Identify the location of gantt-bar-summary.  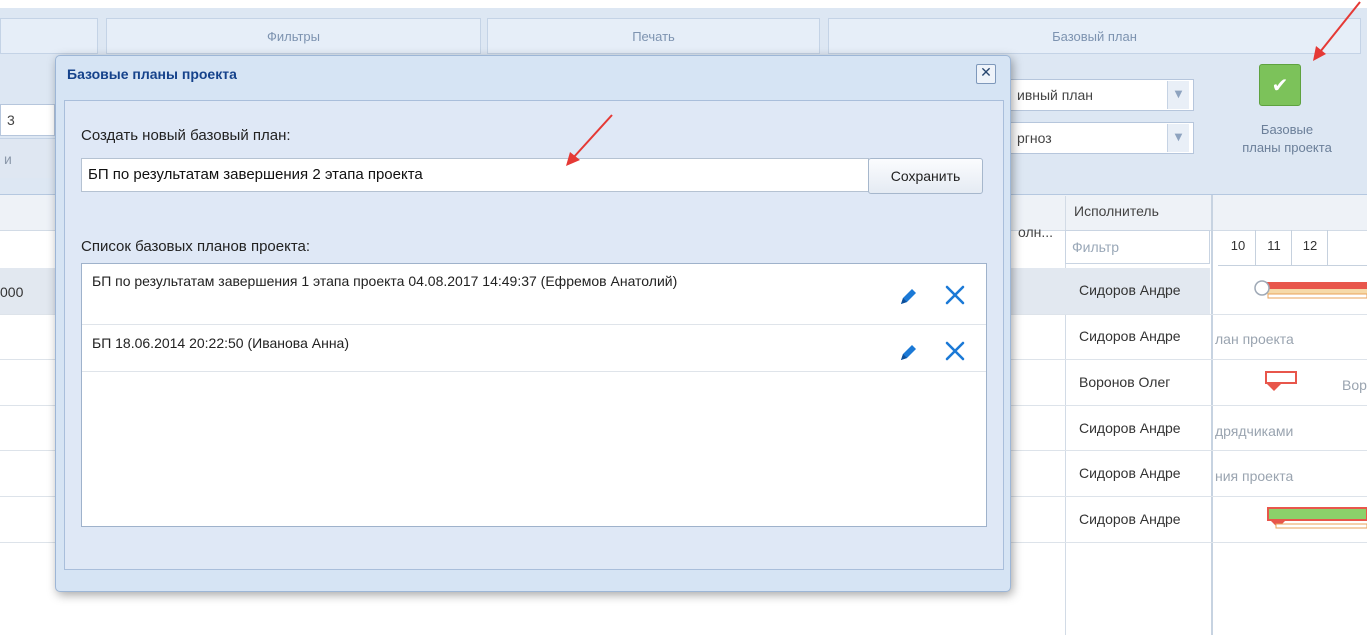
(1310, 289).